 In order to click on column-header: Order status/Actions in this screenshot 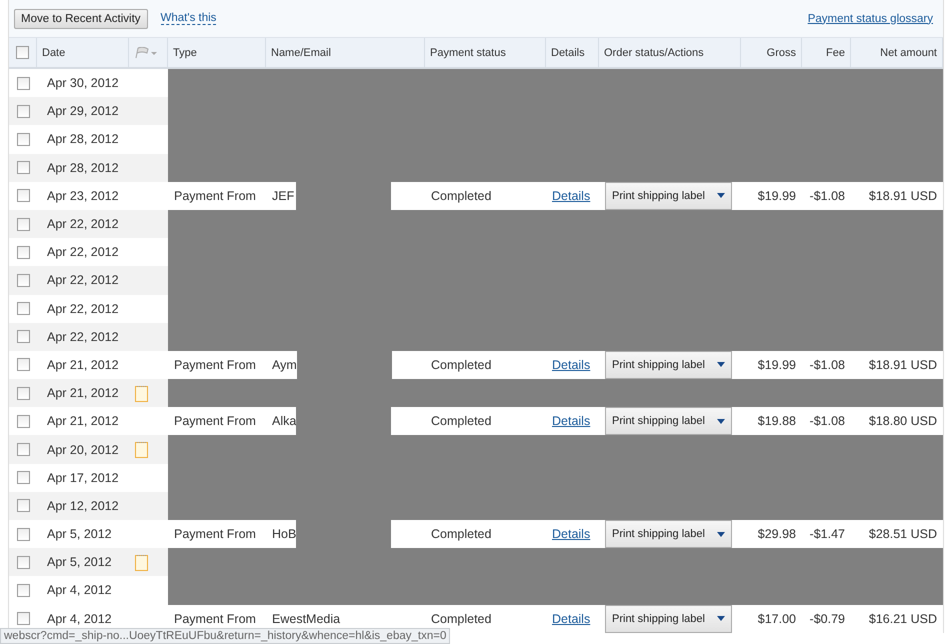, I will do `click(670, 52)`.